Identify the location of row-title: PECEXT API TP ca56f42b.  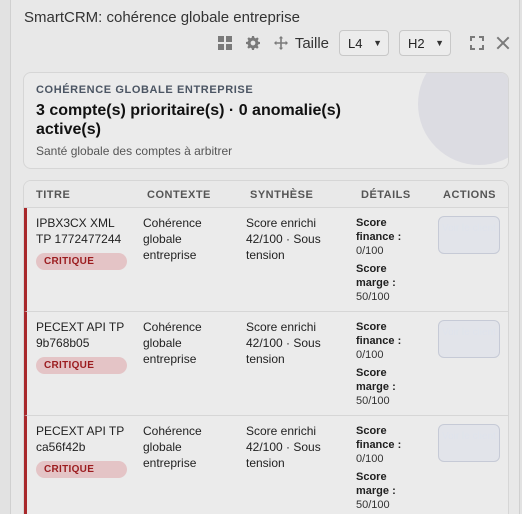
(80, 439).